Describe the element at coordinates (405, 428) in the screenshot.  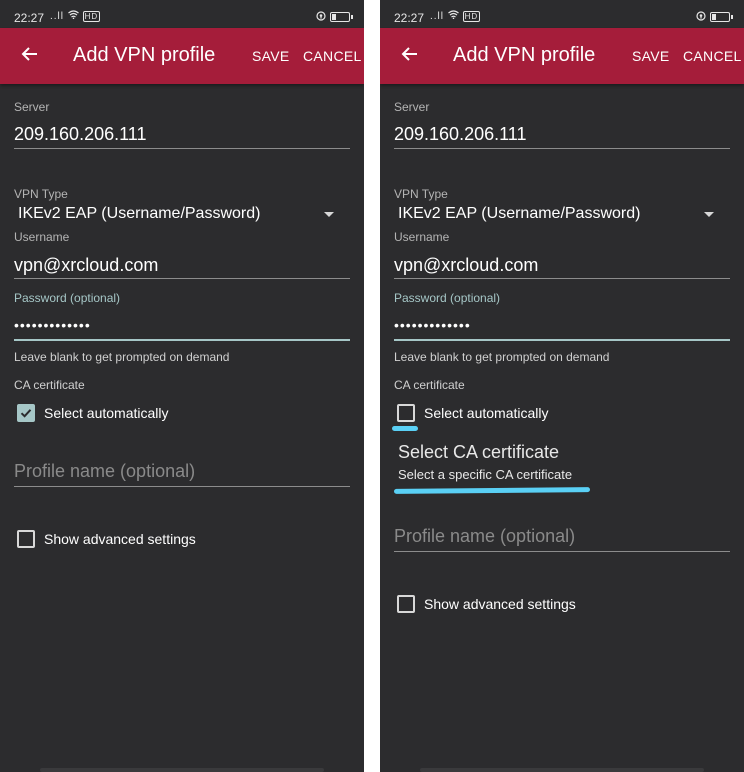
I see `annotation-highlight` at that location.